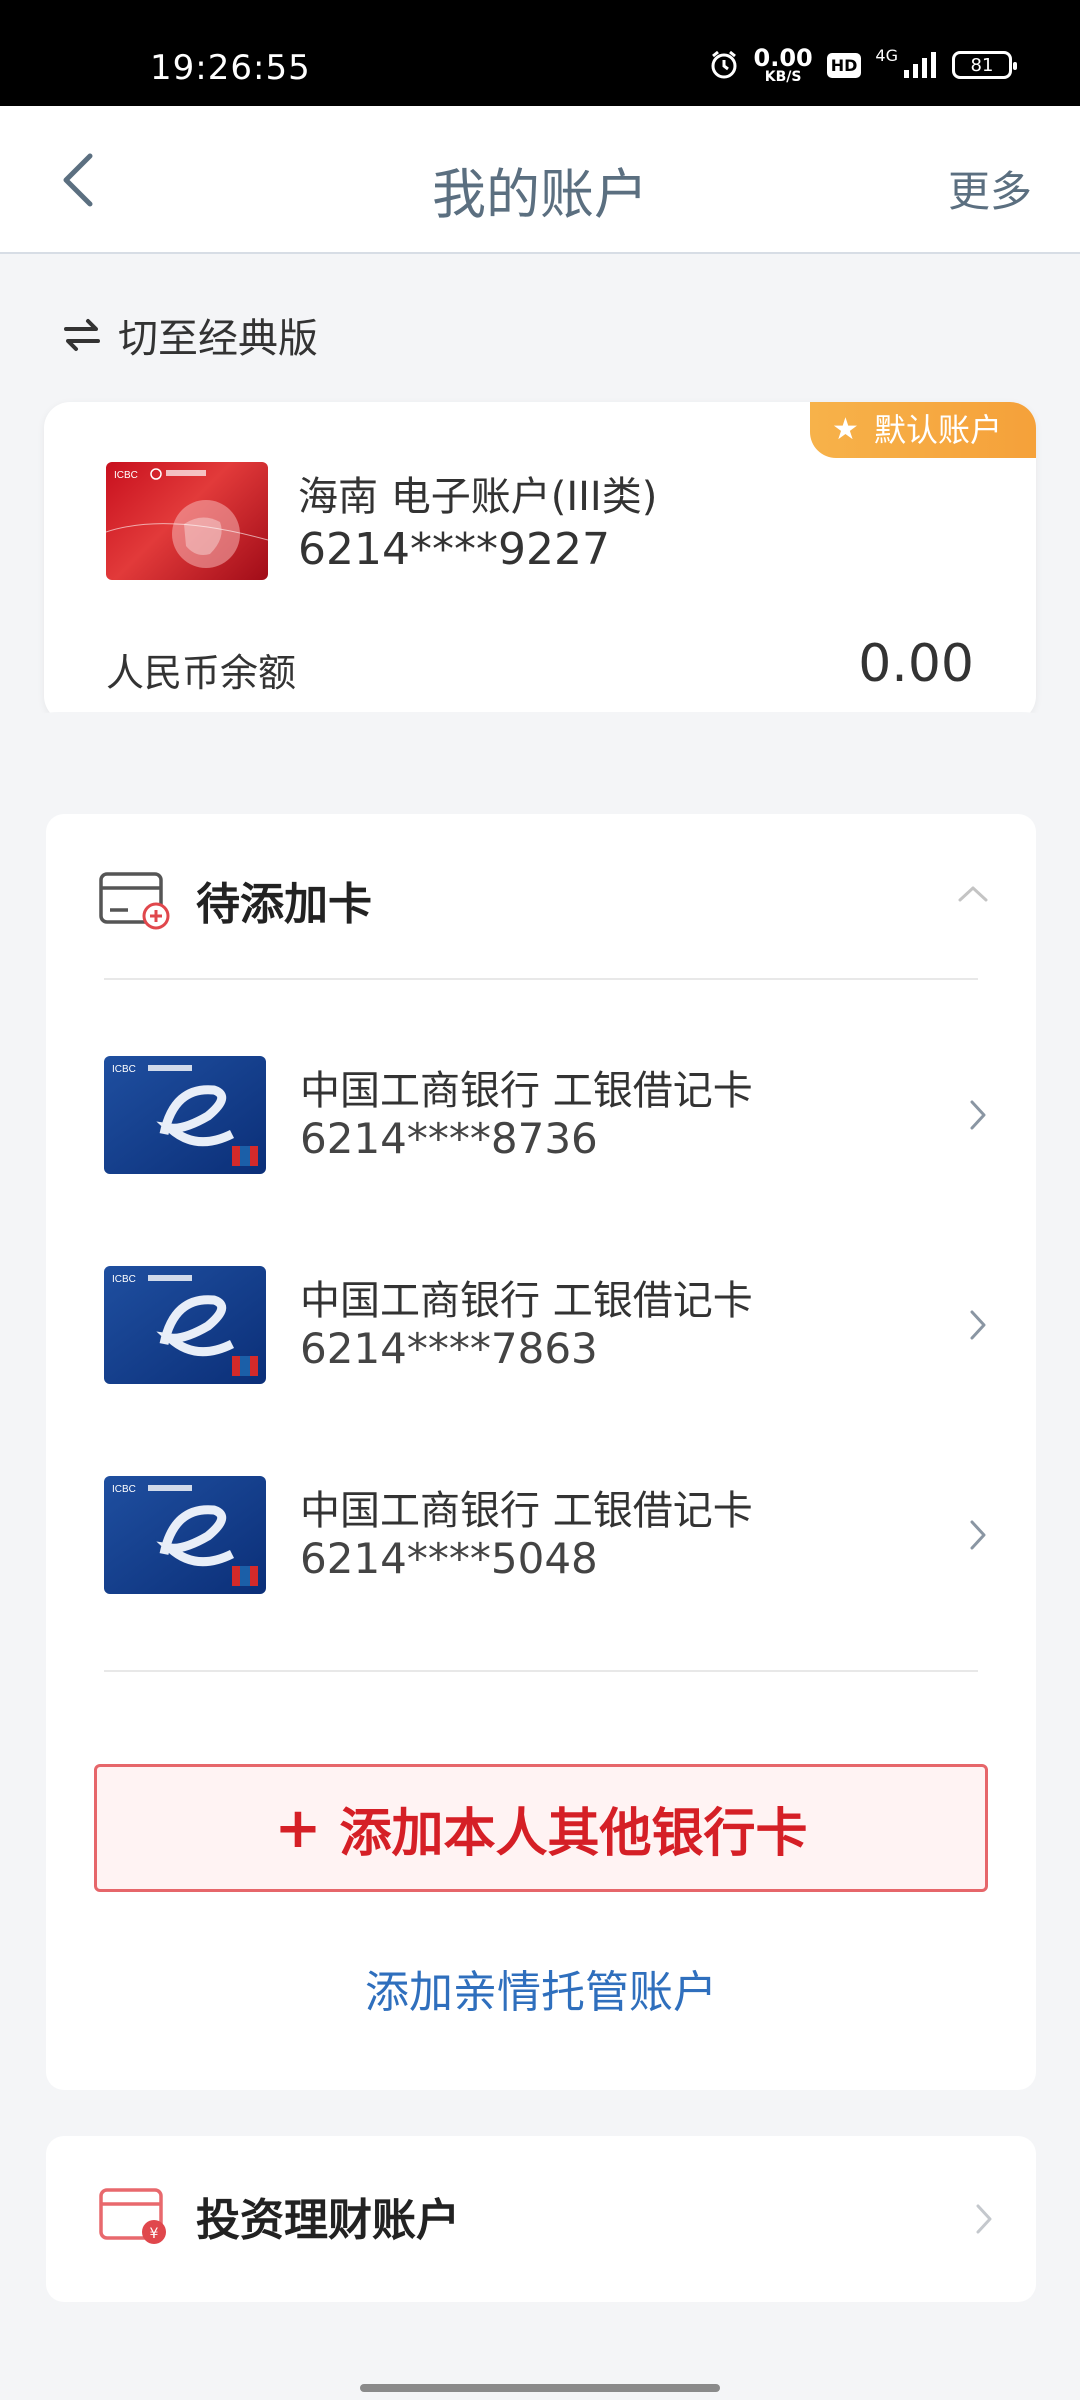 The image size is (1080, 2400). Describe the element at coordinates (886, 55) in the screenshot. I see `network-type: 4G` at that location.